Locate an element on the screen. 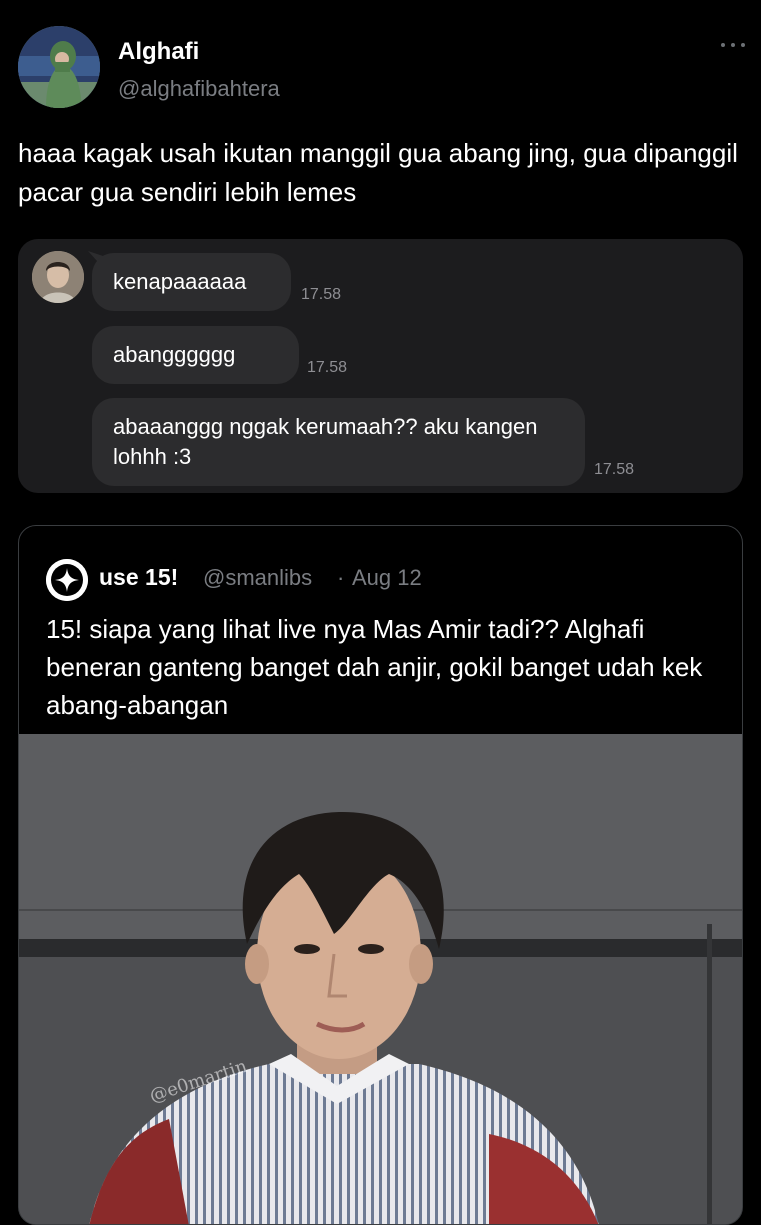  chat-contact-avatar is located at coordinates (58, 277).